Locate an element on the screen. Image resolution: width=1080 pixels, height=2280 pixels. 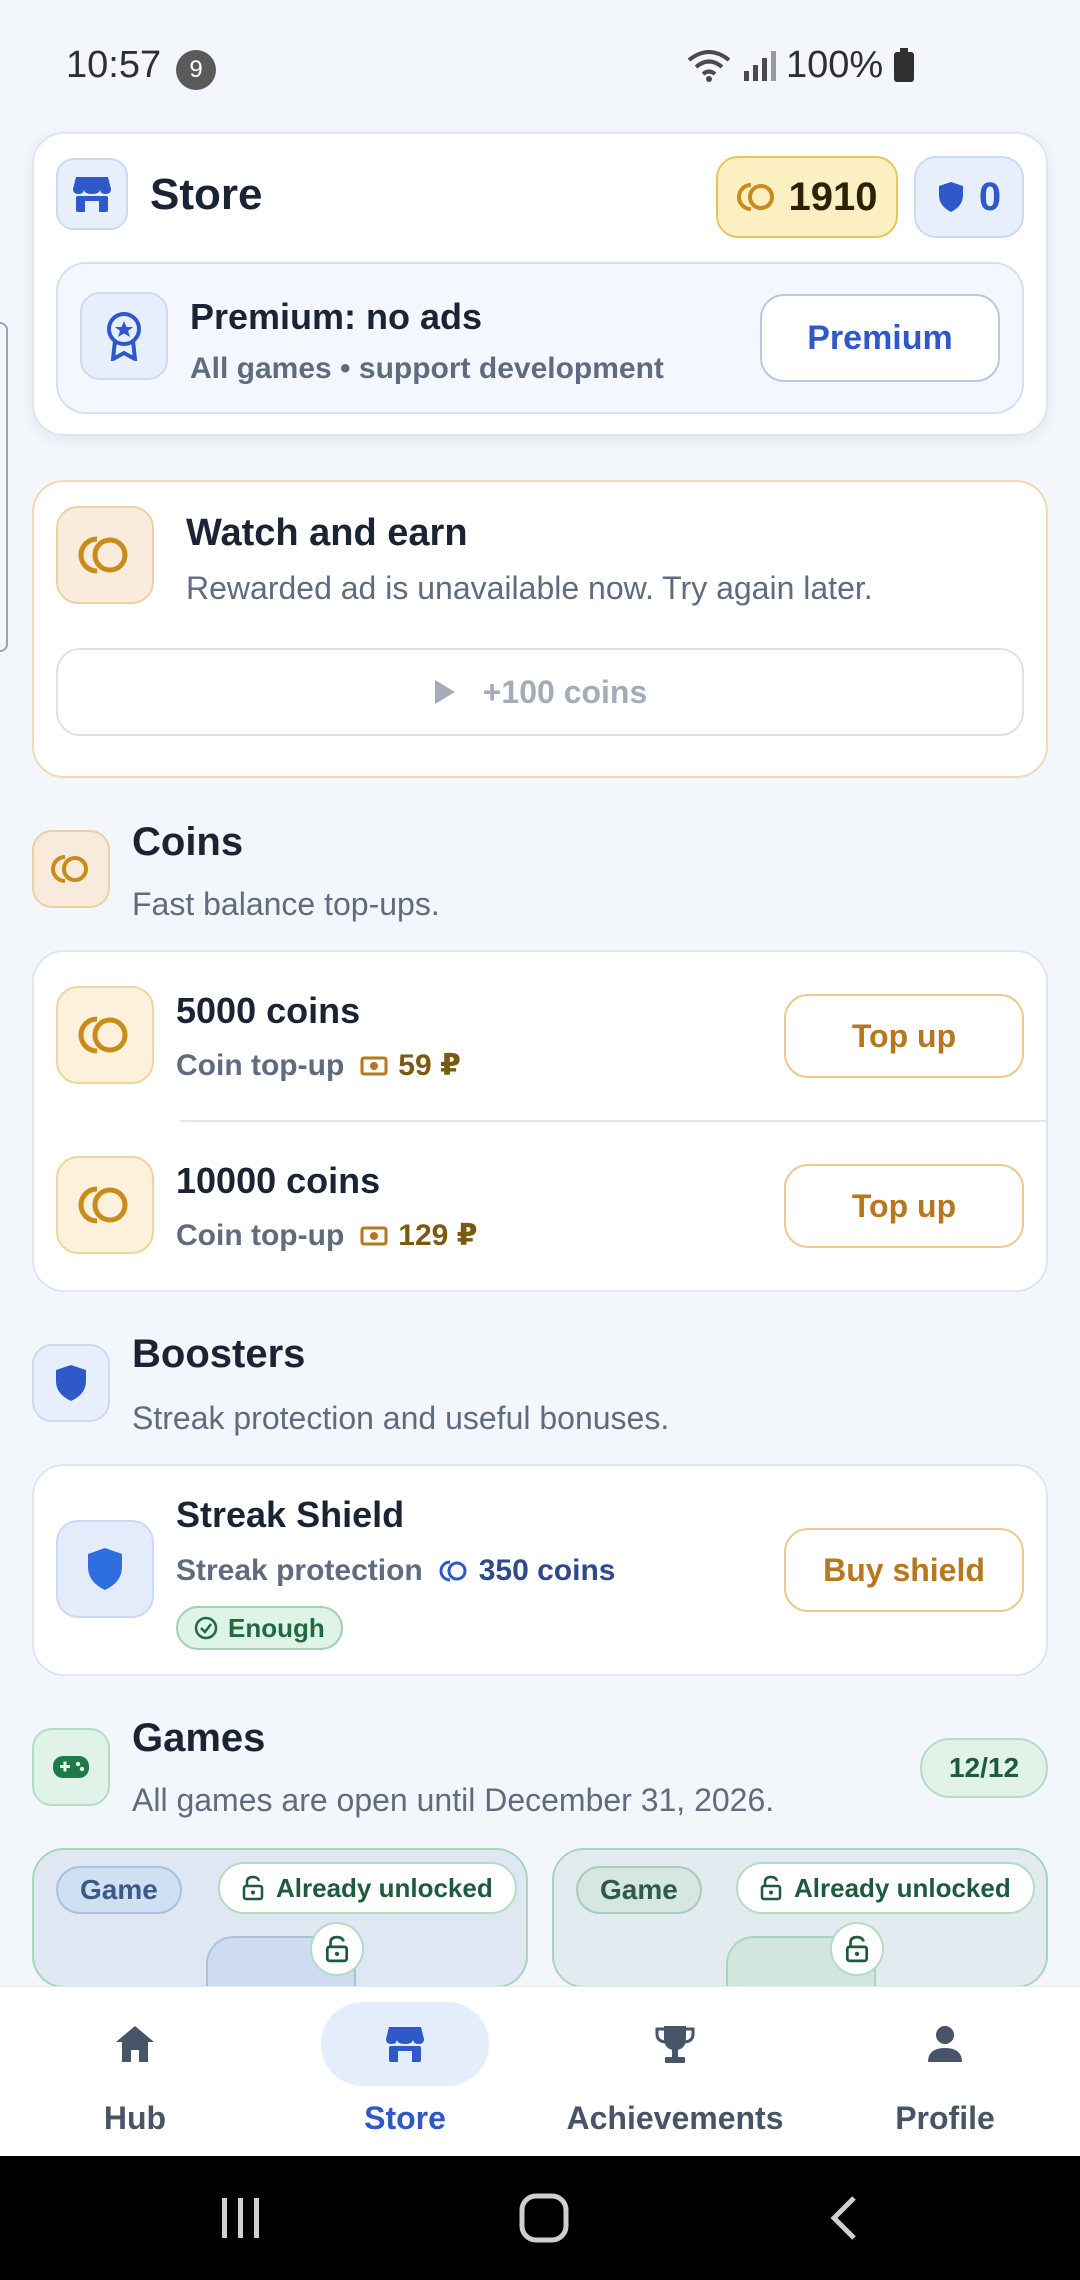
person-icon is located at coordinates (945, 2044).